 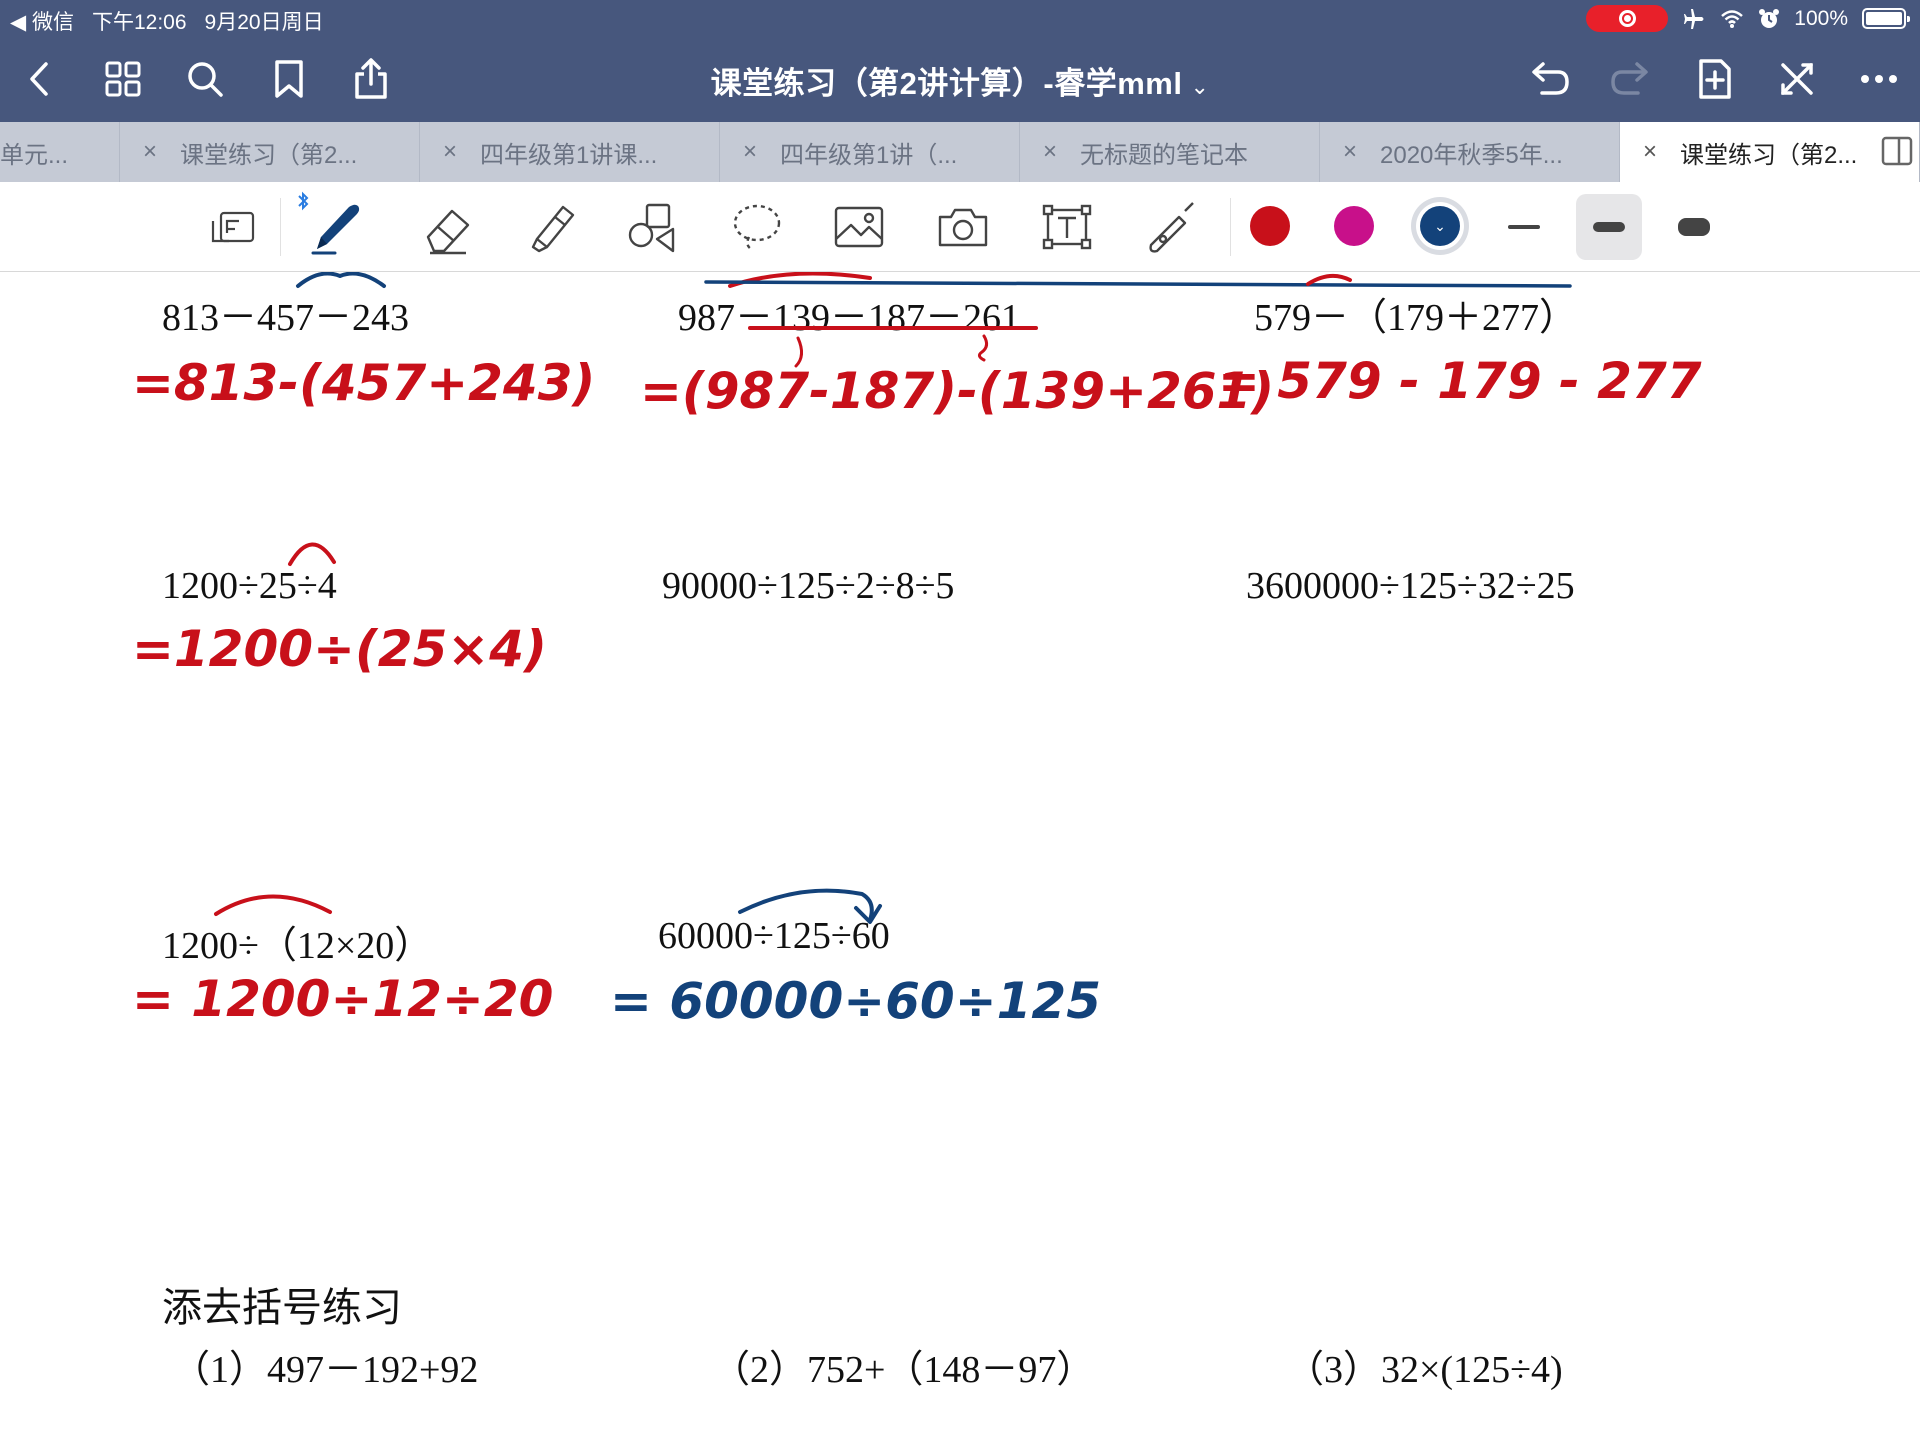 I want to click on more-button, so click(x=1879, y=79).